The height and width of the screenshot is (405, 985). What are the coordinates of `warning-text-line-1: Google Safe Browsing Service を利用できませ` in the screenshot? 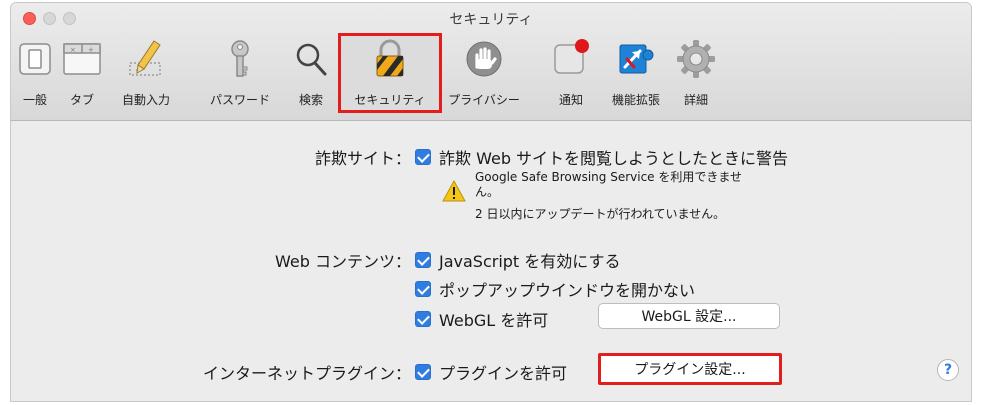 It's located at (609, 177).